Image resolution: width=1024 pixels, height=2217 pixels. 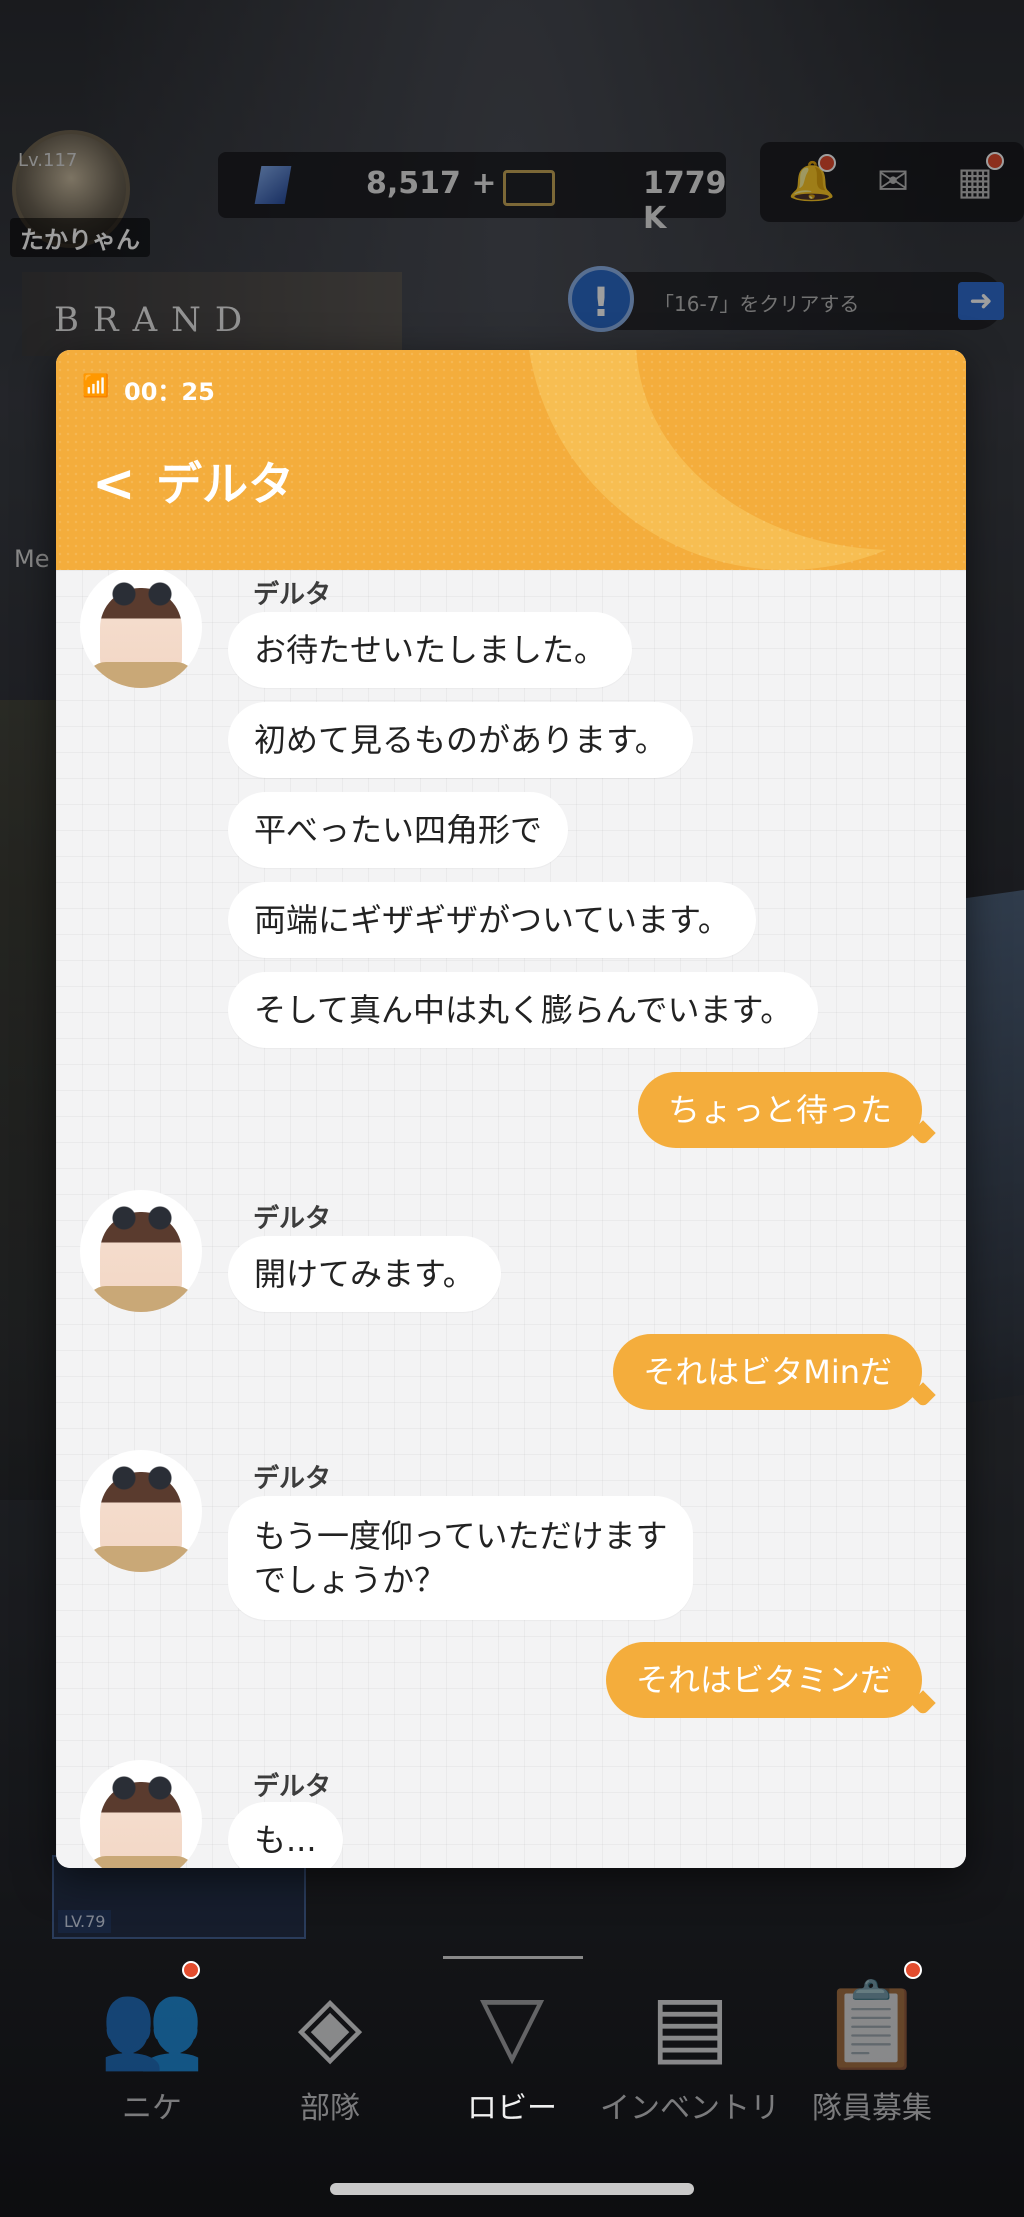 What do you see at coordinates (872, 2108) in the screenshot?
I see `nav-label: 隊員募集` at bounding box center [872, 2108].